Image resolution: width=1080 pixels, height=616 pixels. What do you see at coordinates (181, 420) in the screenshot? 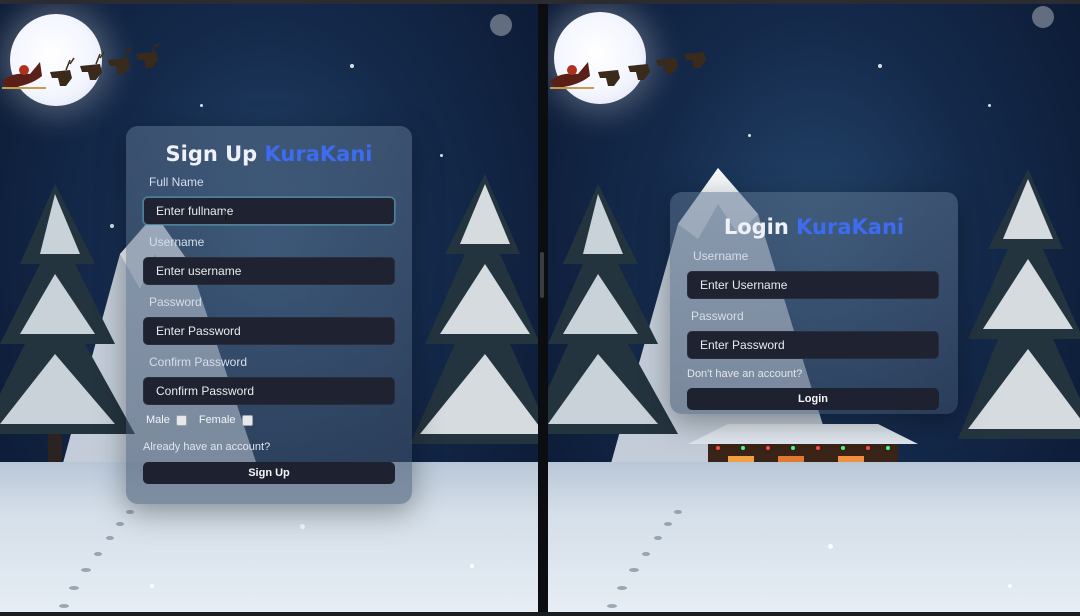
I see `gender-male-checkbox` at bounding box center [181, 420].